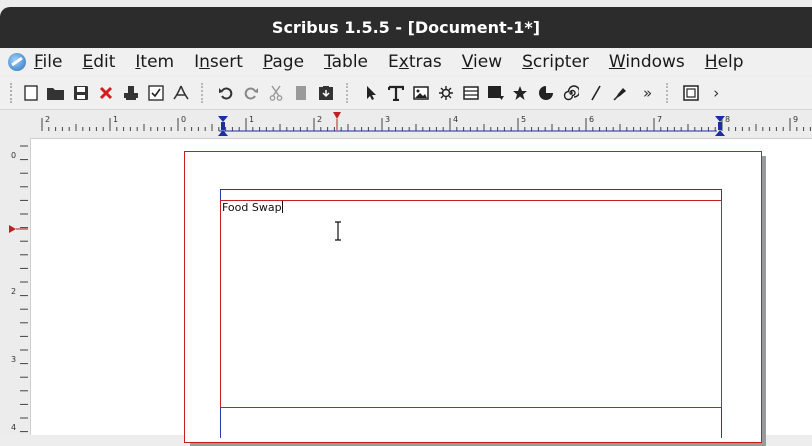  Describe the element at coordinates (482, 62) in the screenshot. I see `menu-view: View` at that location.